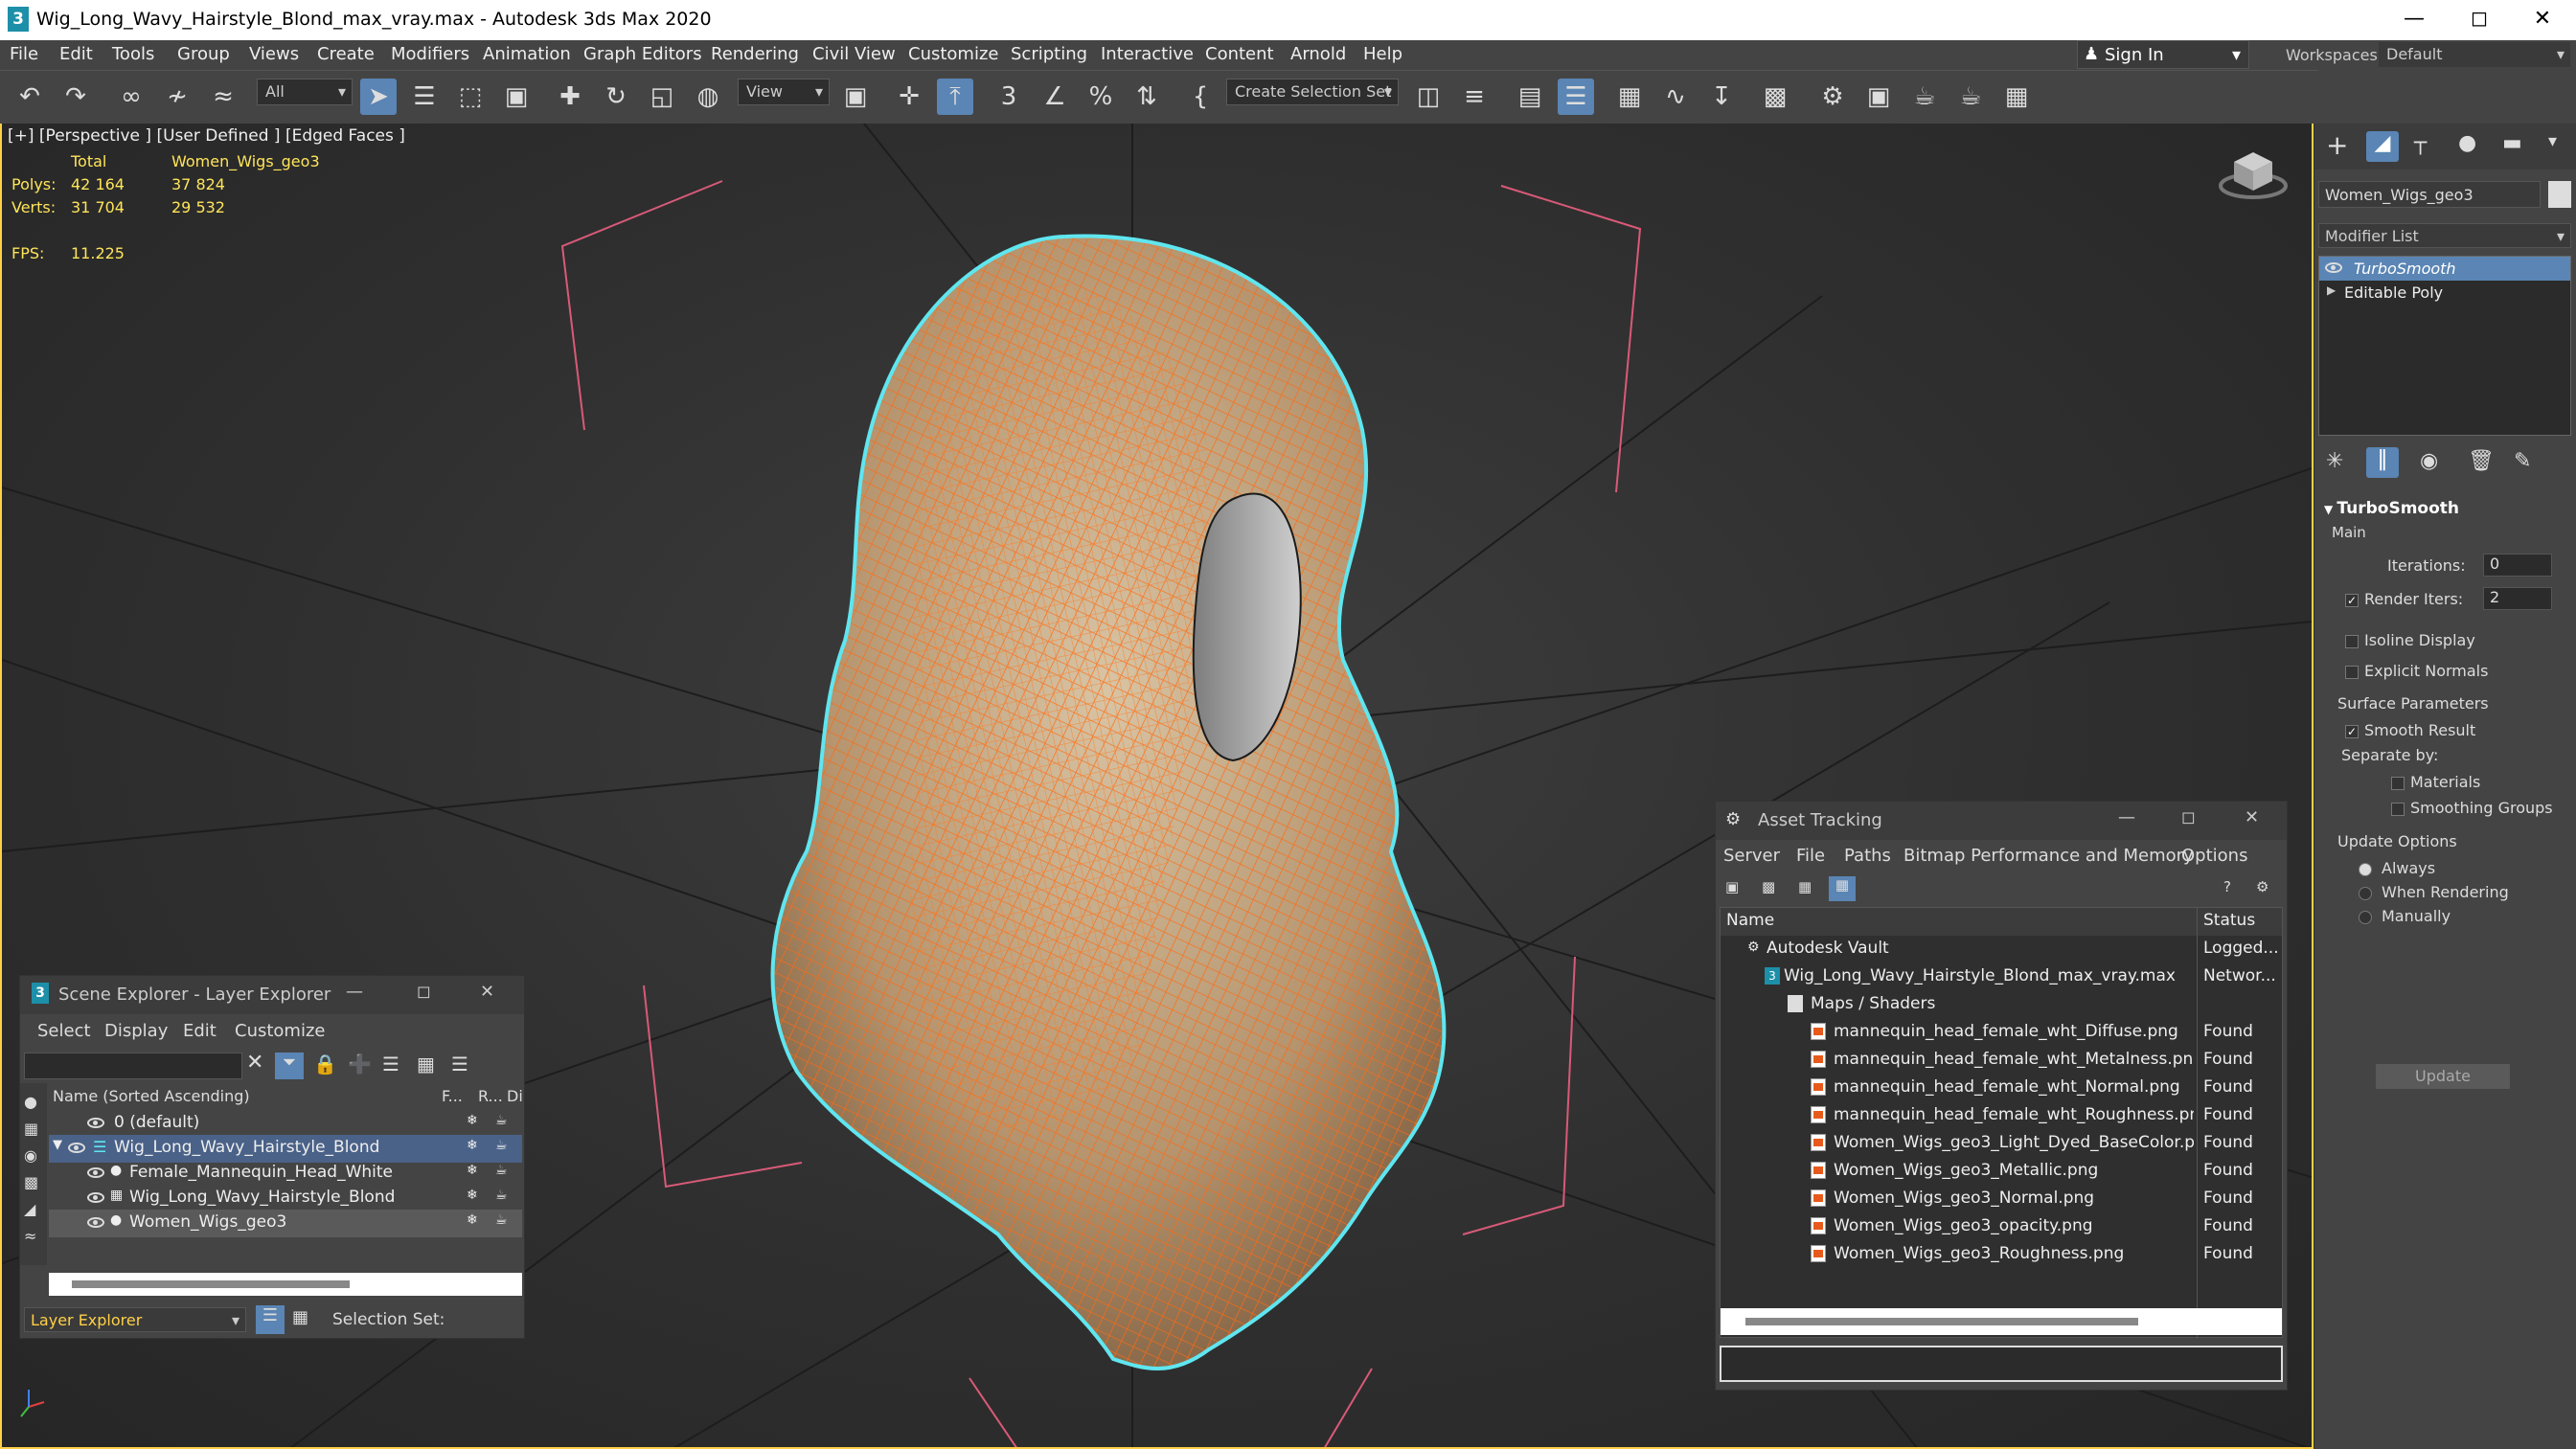 The image size is (2576, 1449). What do you see at coordinates (223, 97) in the screenshot?
I see `bind-spacewarp-icon: ≈` at bounding box center [223, 97].